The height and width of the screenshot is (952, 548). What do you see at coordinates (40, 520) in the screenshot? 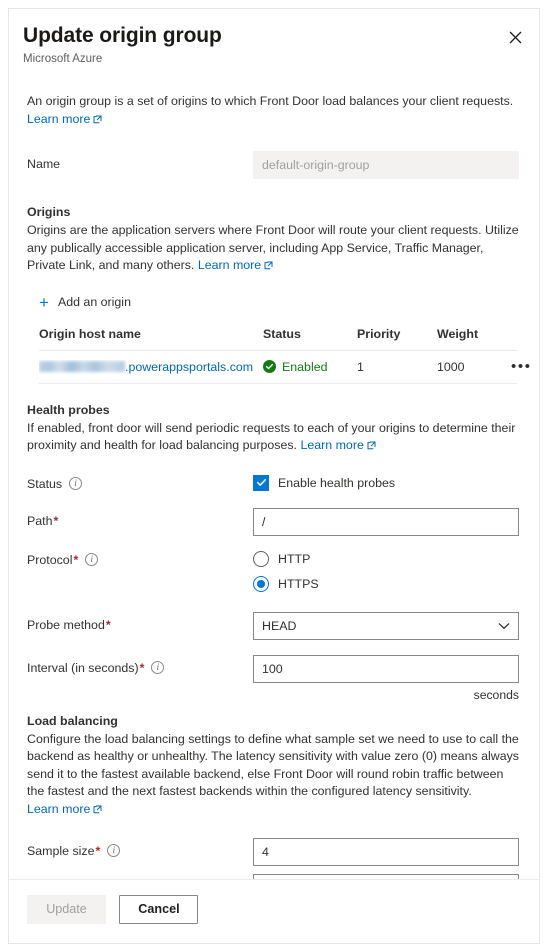
I see `path-label: Path` at bounding box center [40, 520].